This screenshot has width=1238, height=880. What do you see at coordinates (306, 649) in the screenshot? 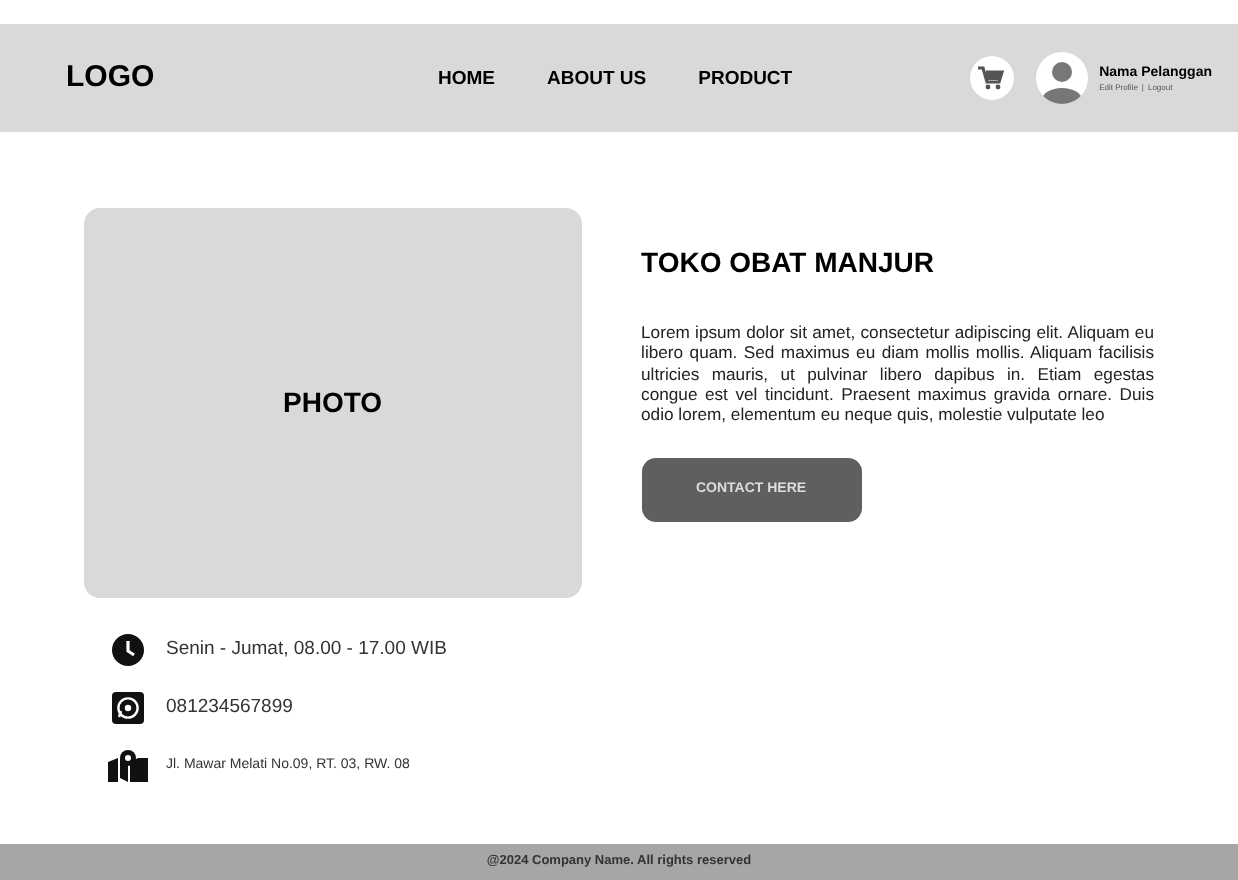
I see `contact-text: Senin - Jumat, 08.00 - 17.00 WIB` at bounding box center [306, 649].